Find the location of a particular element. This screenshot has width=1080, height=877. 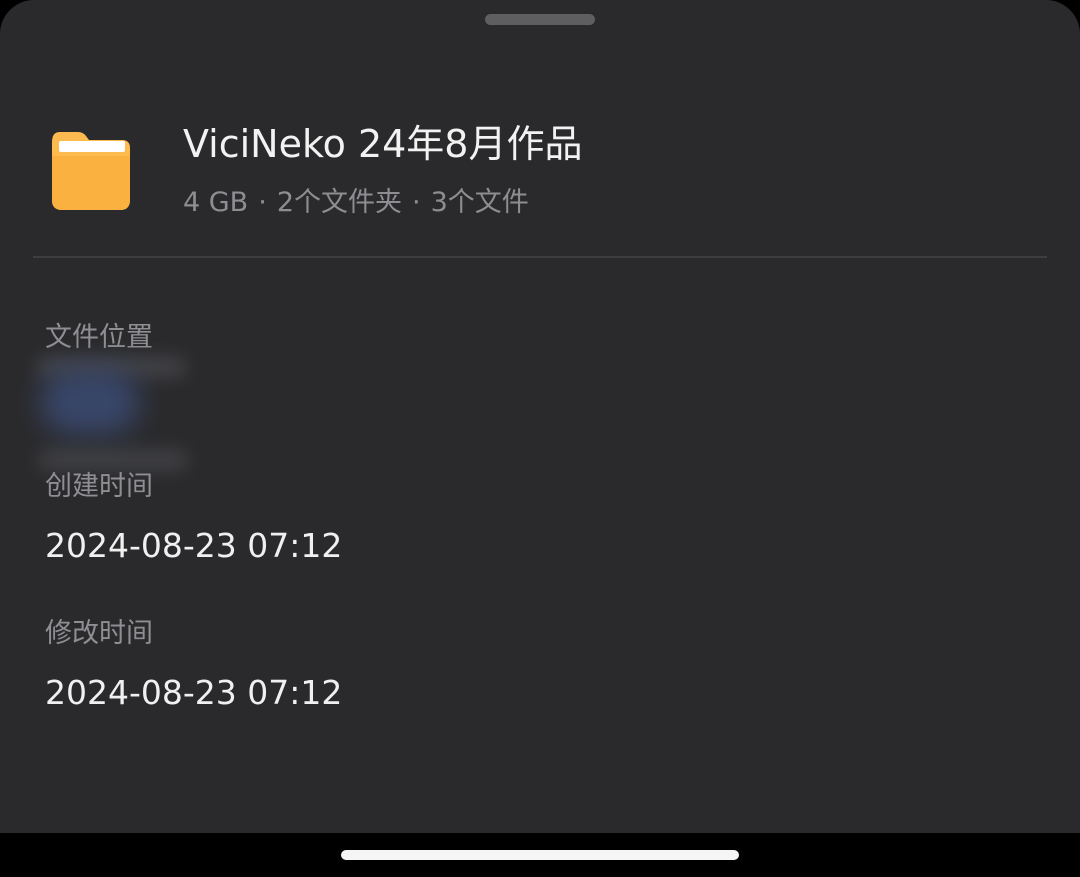

created-value: 2024-08-23 07:12 is located at coordinates (194, 545).